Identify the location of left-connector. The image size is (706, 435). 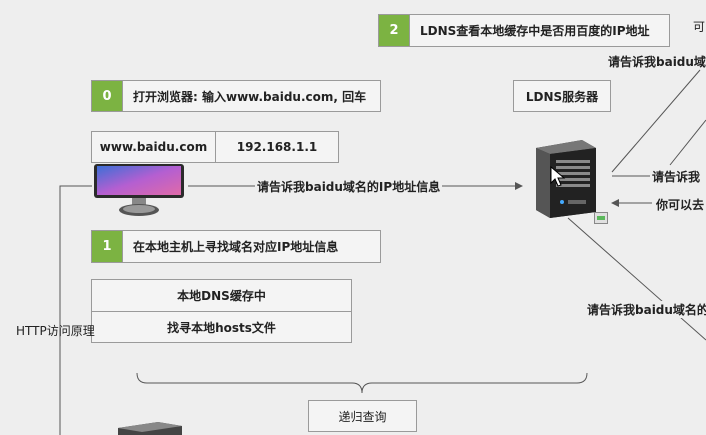
(75, 310).